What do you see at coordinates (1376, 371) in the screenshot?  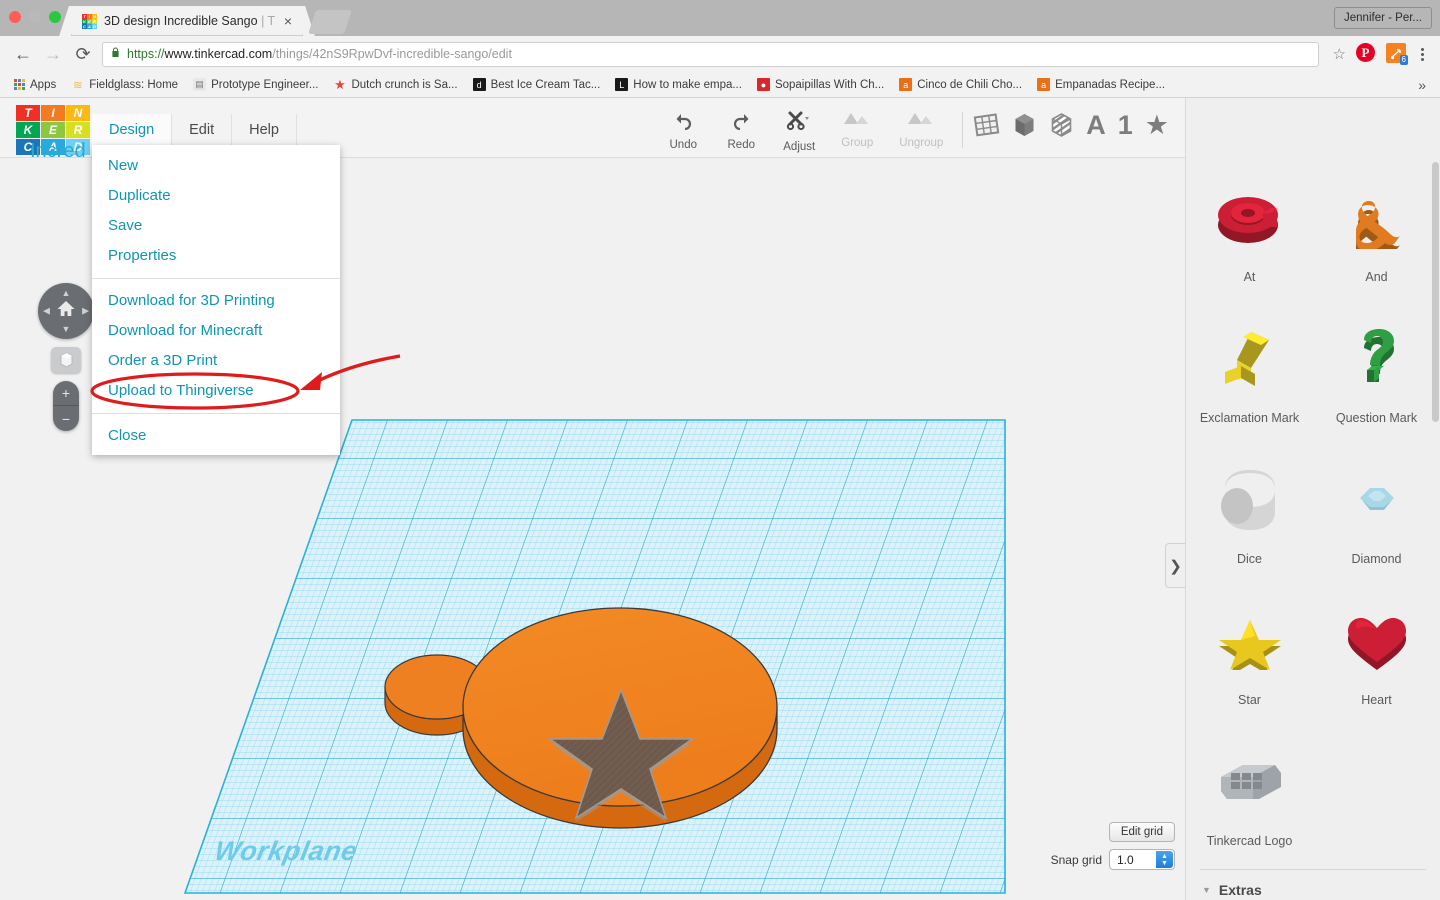 I see `shape-question-mark: Question Mark` at bounding box center [1376, 371].